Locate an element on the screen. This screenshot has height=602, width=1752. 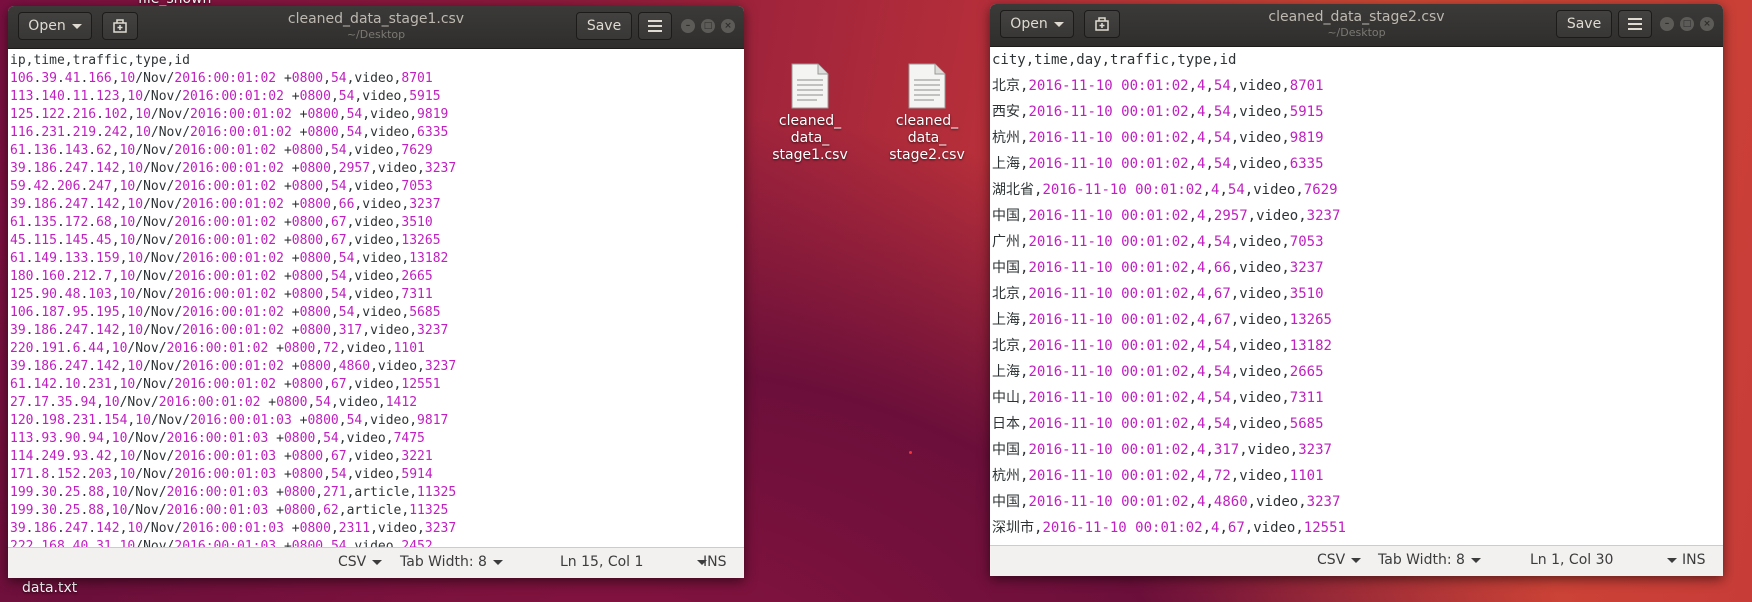
csv-row: 杭州,2016-11-10 00:01:02,4,54,video,9819 is located at coordinates (1158, 138).